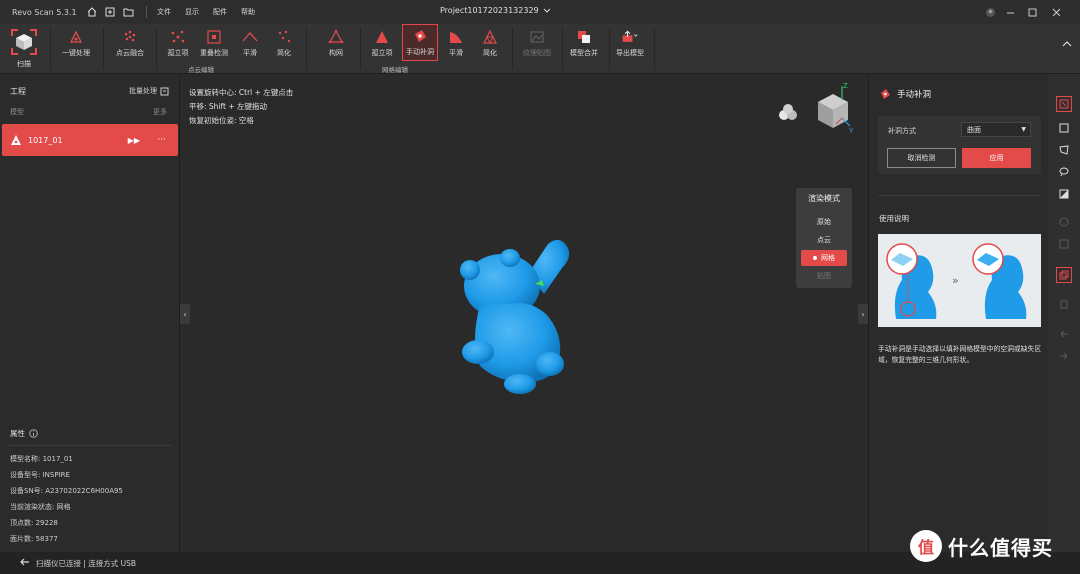 This screenshot has width=1080, height=574. I want to click on texture-icon, so click(537, 37).